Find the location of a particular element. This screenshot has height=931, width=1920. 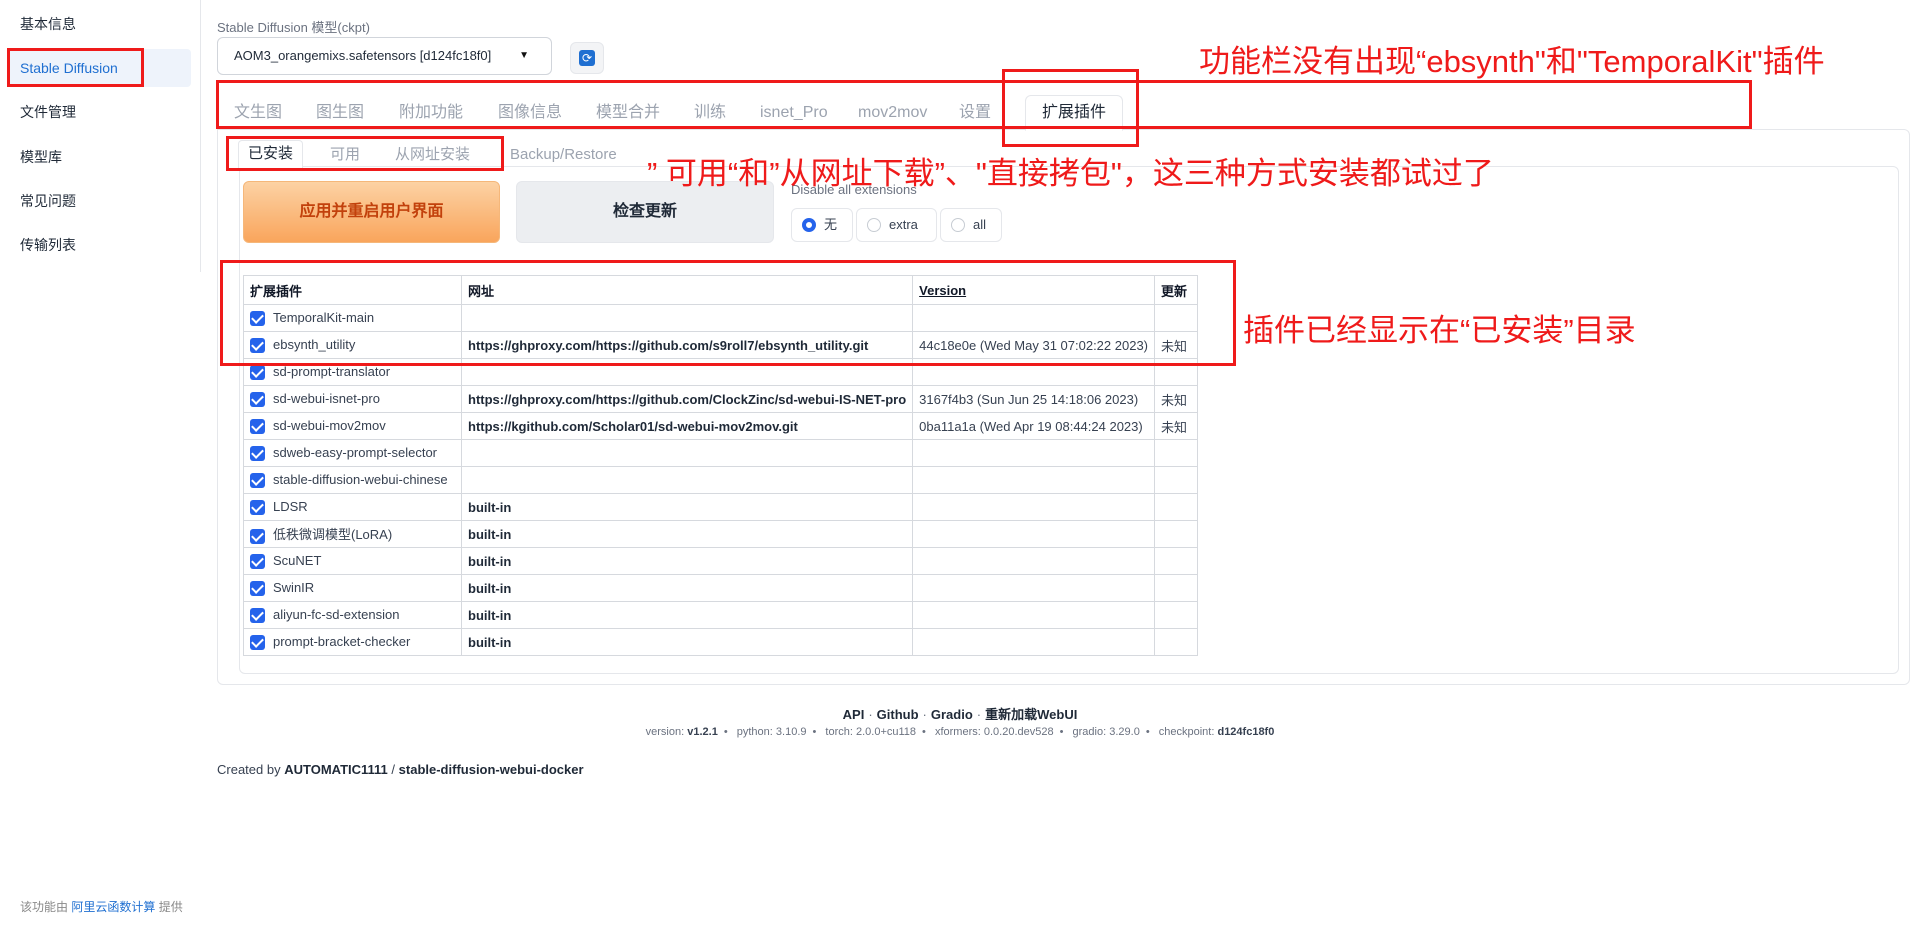

extension-name-cell: 低秩微调模型(LoRA) is located at coordinates (352, 534).